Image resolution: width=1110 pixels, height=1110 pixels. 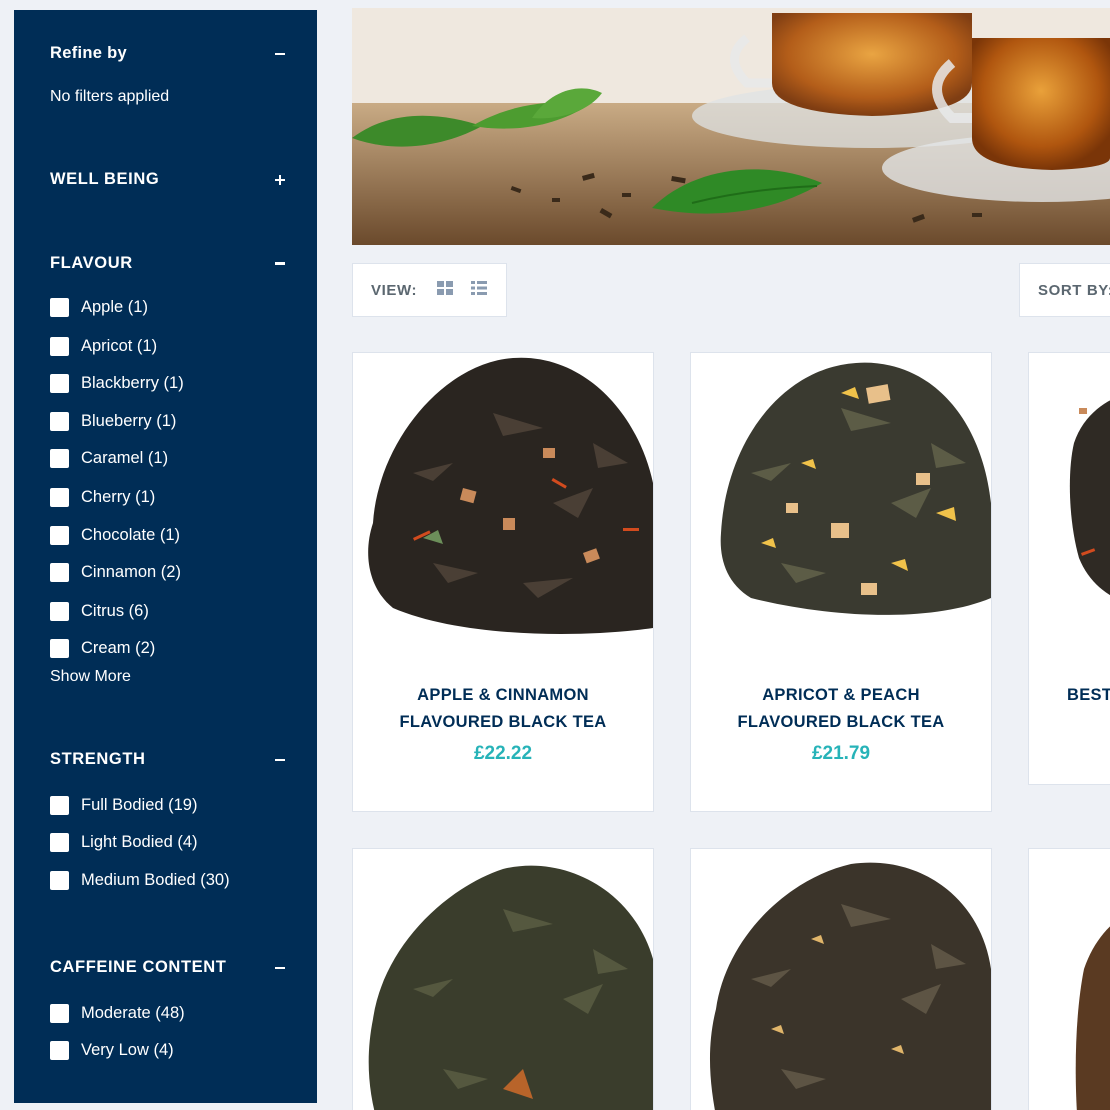 I want to click on filter-option-apple: Apple (1), so click(x=99, y=307).